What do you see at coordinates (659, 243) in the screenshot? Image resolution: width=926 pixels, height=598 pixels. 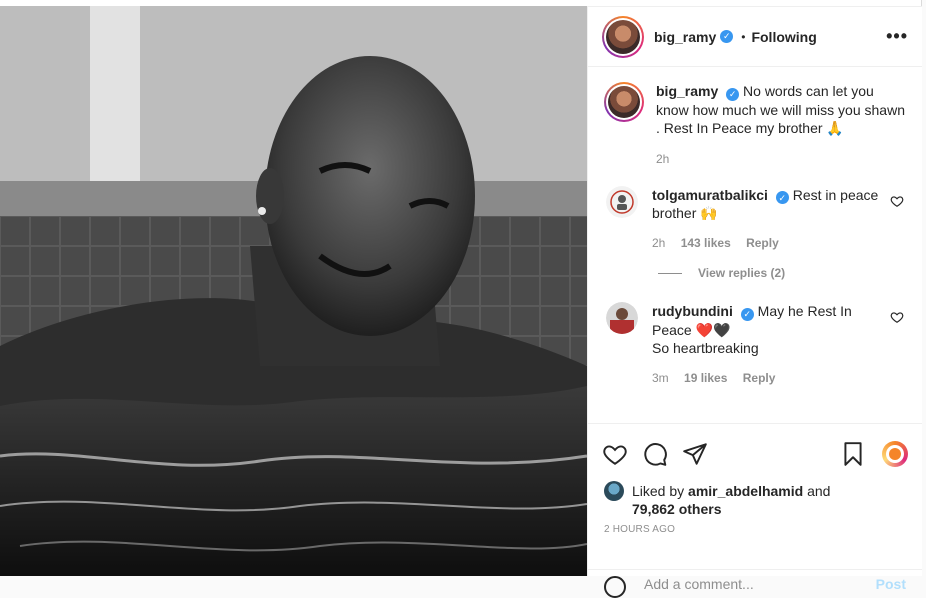 I see `comment-time: 2h` at bounding box center [659, 243].